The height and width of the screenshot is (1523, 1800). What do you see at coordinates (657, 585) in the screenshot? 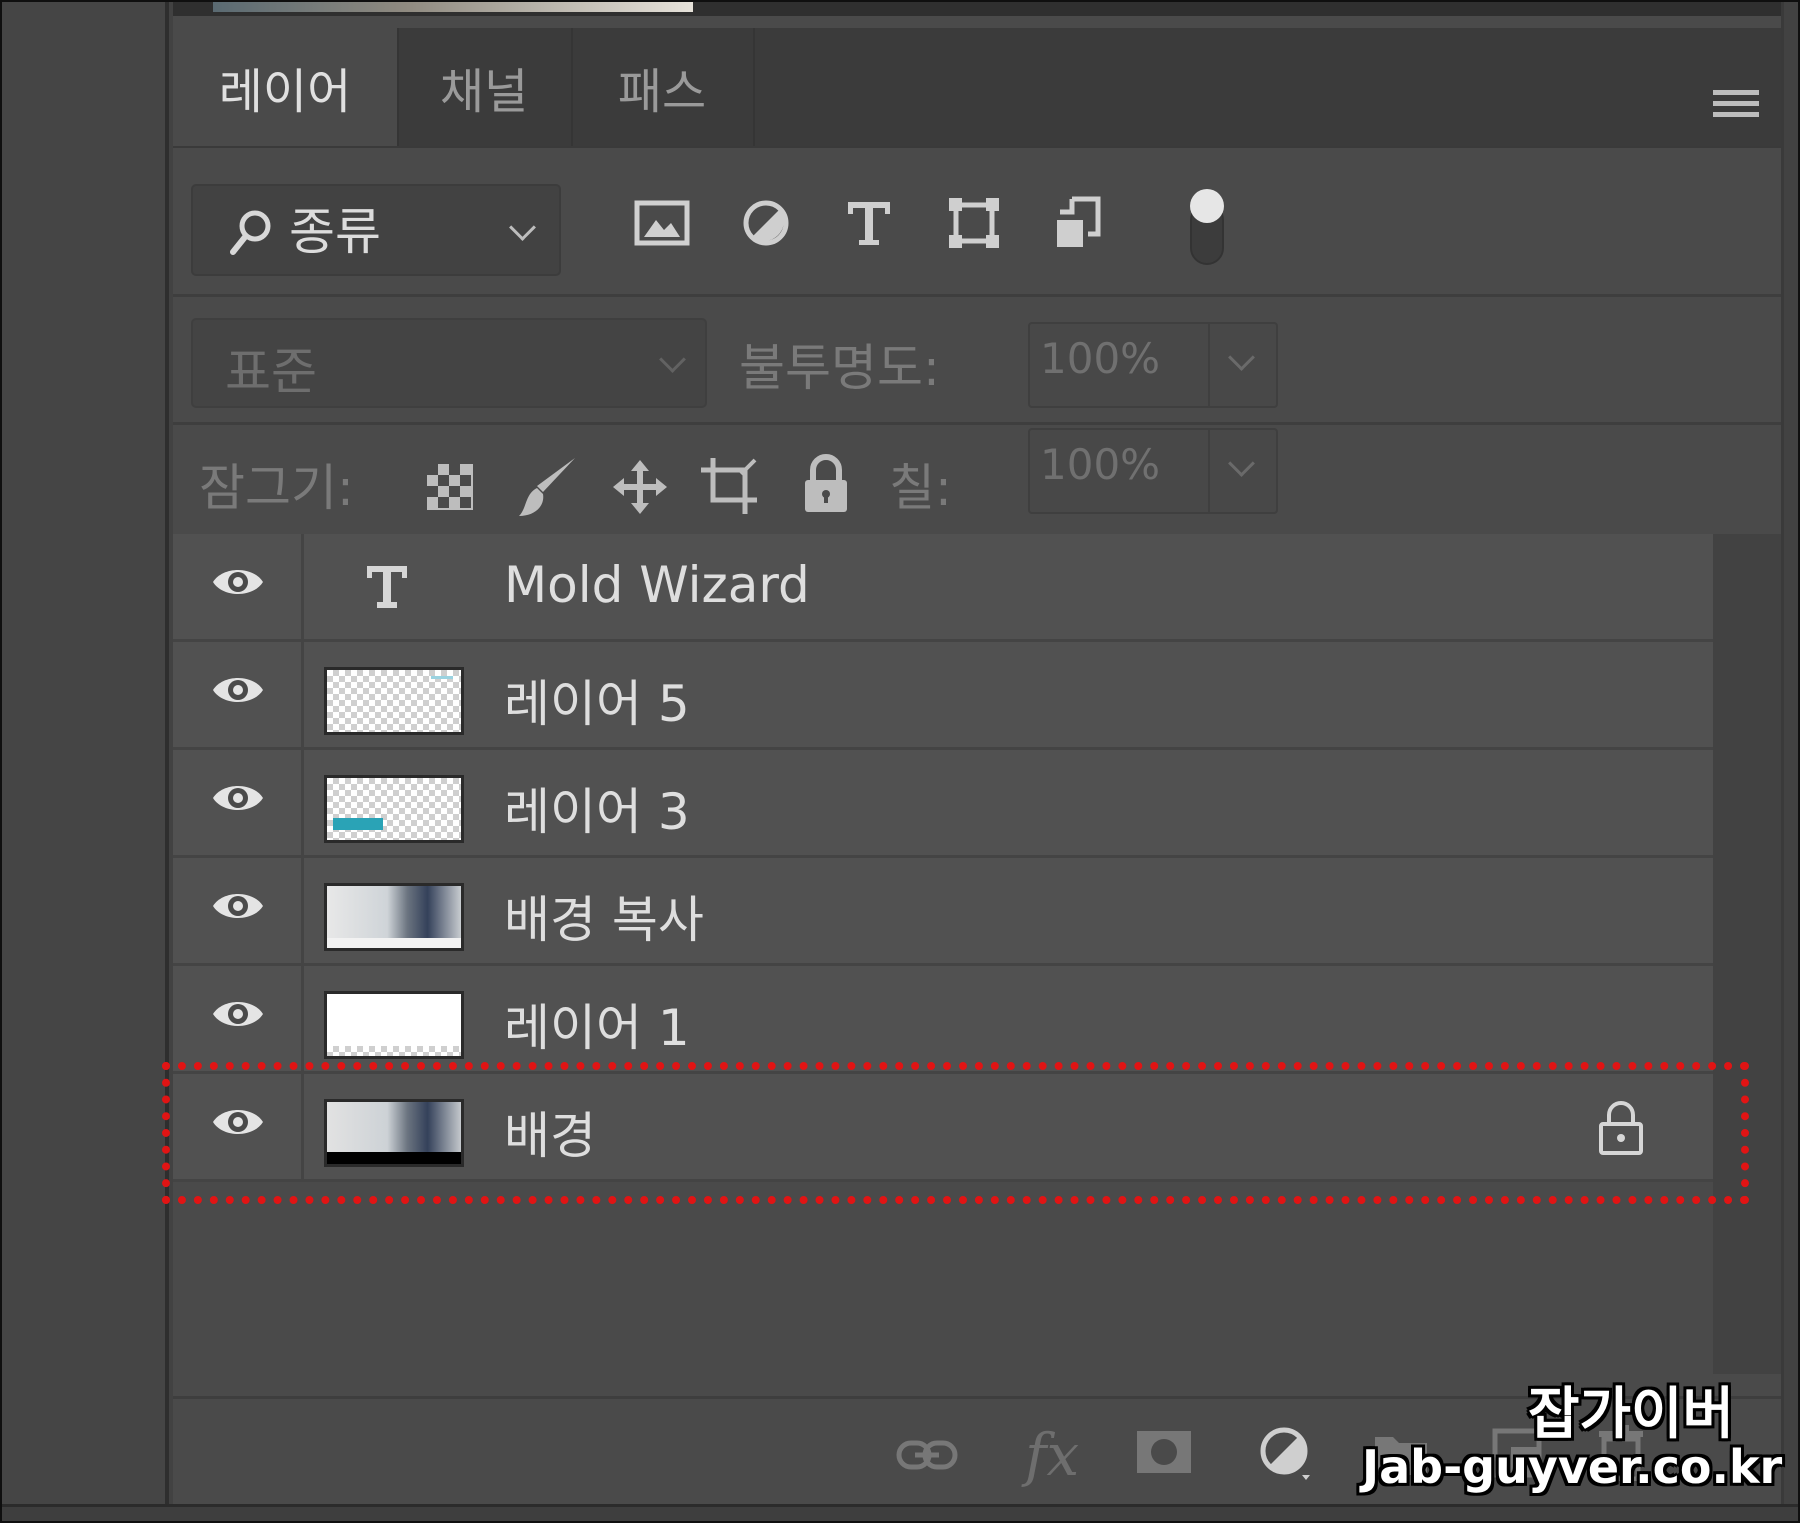
I see `layer-name: Mold Wizard` at bounding box center [657, 585].